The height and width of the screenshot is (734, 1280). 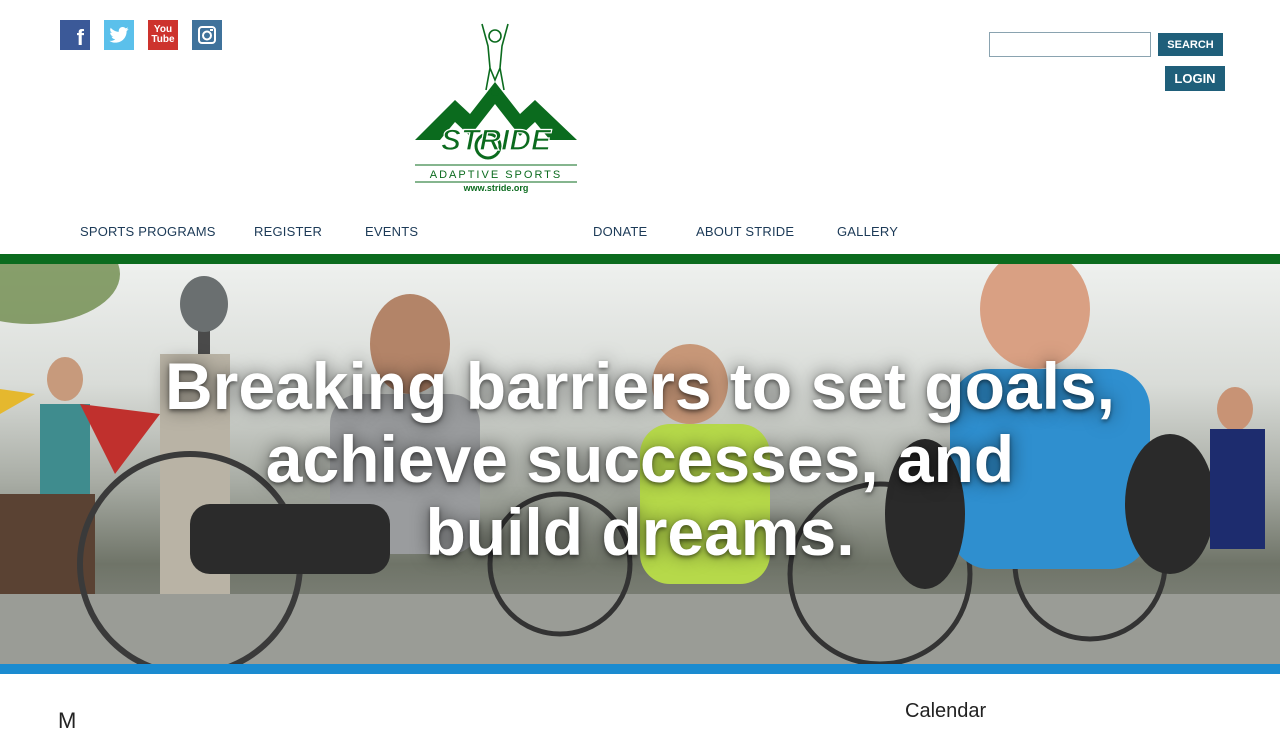 I want to click on twitter-bird-icon, so click(x=119, y=35).